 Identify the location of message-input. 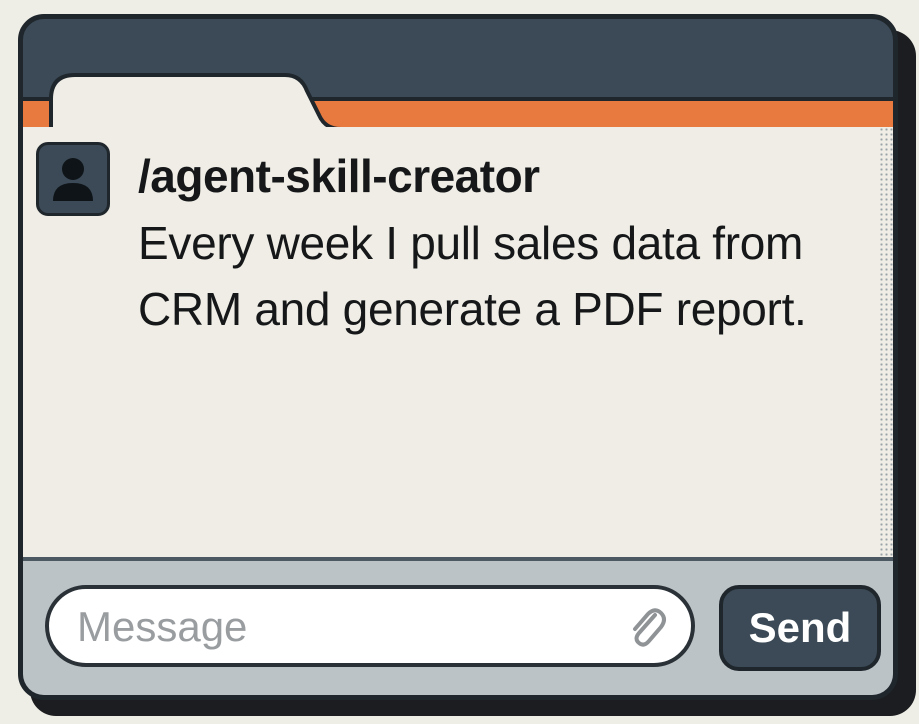
(337, 627).